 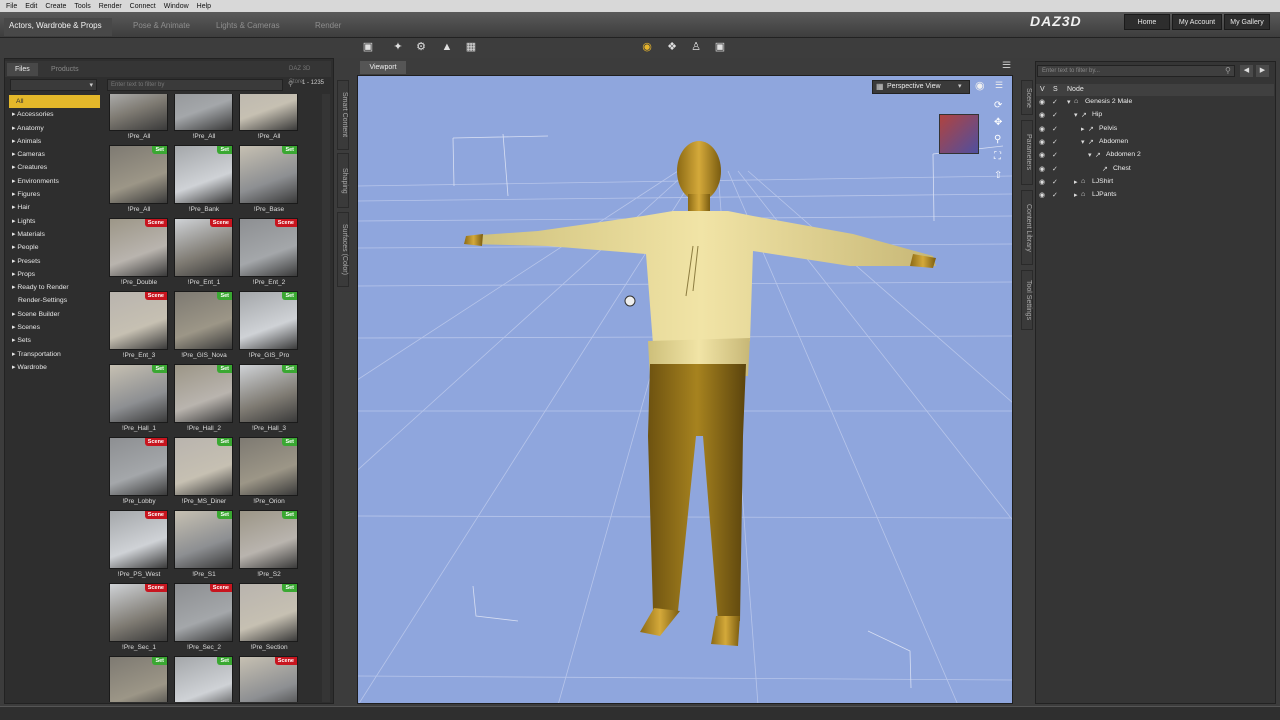 What do you see at coordinates (368, 47) in the screenshot?
I see `camera-icon: ▣` at bounding box center [368, 47].